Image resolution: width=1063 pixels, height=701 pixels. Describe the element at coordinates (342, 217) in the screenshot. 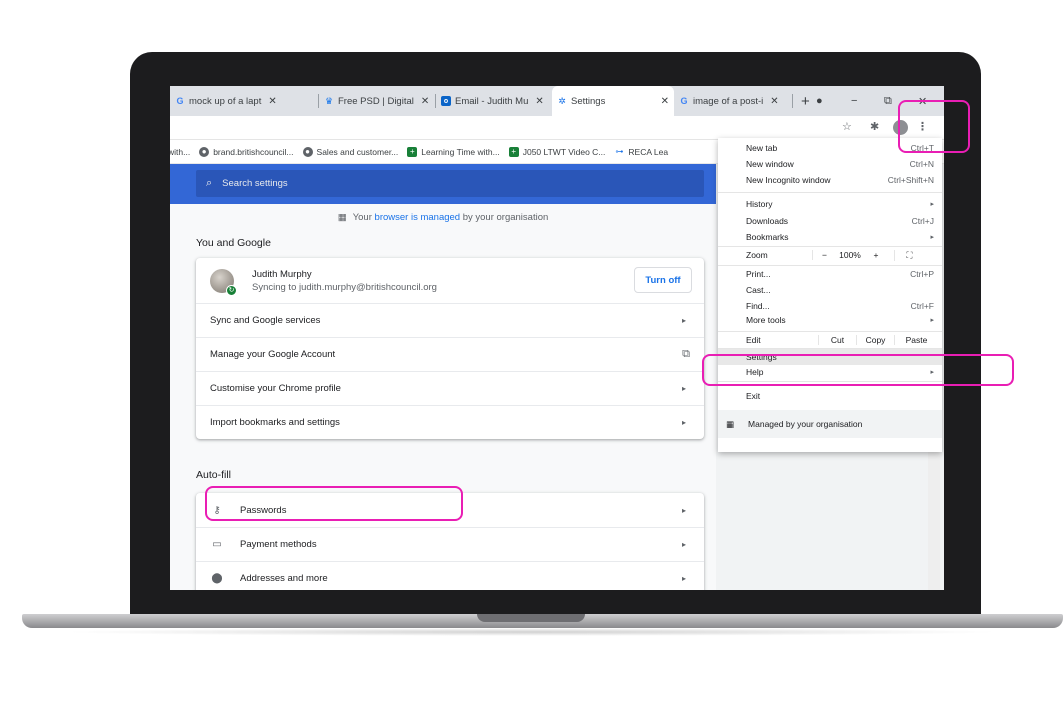

I see `building-icon: ▦` at that location.